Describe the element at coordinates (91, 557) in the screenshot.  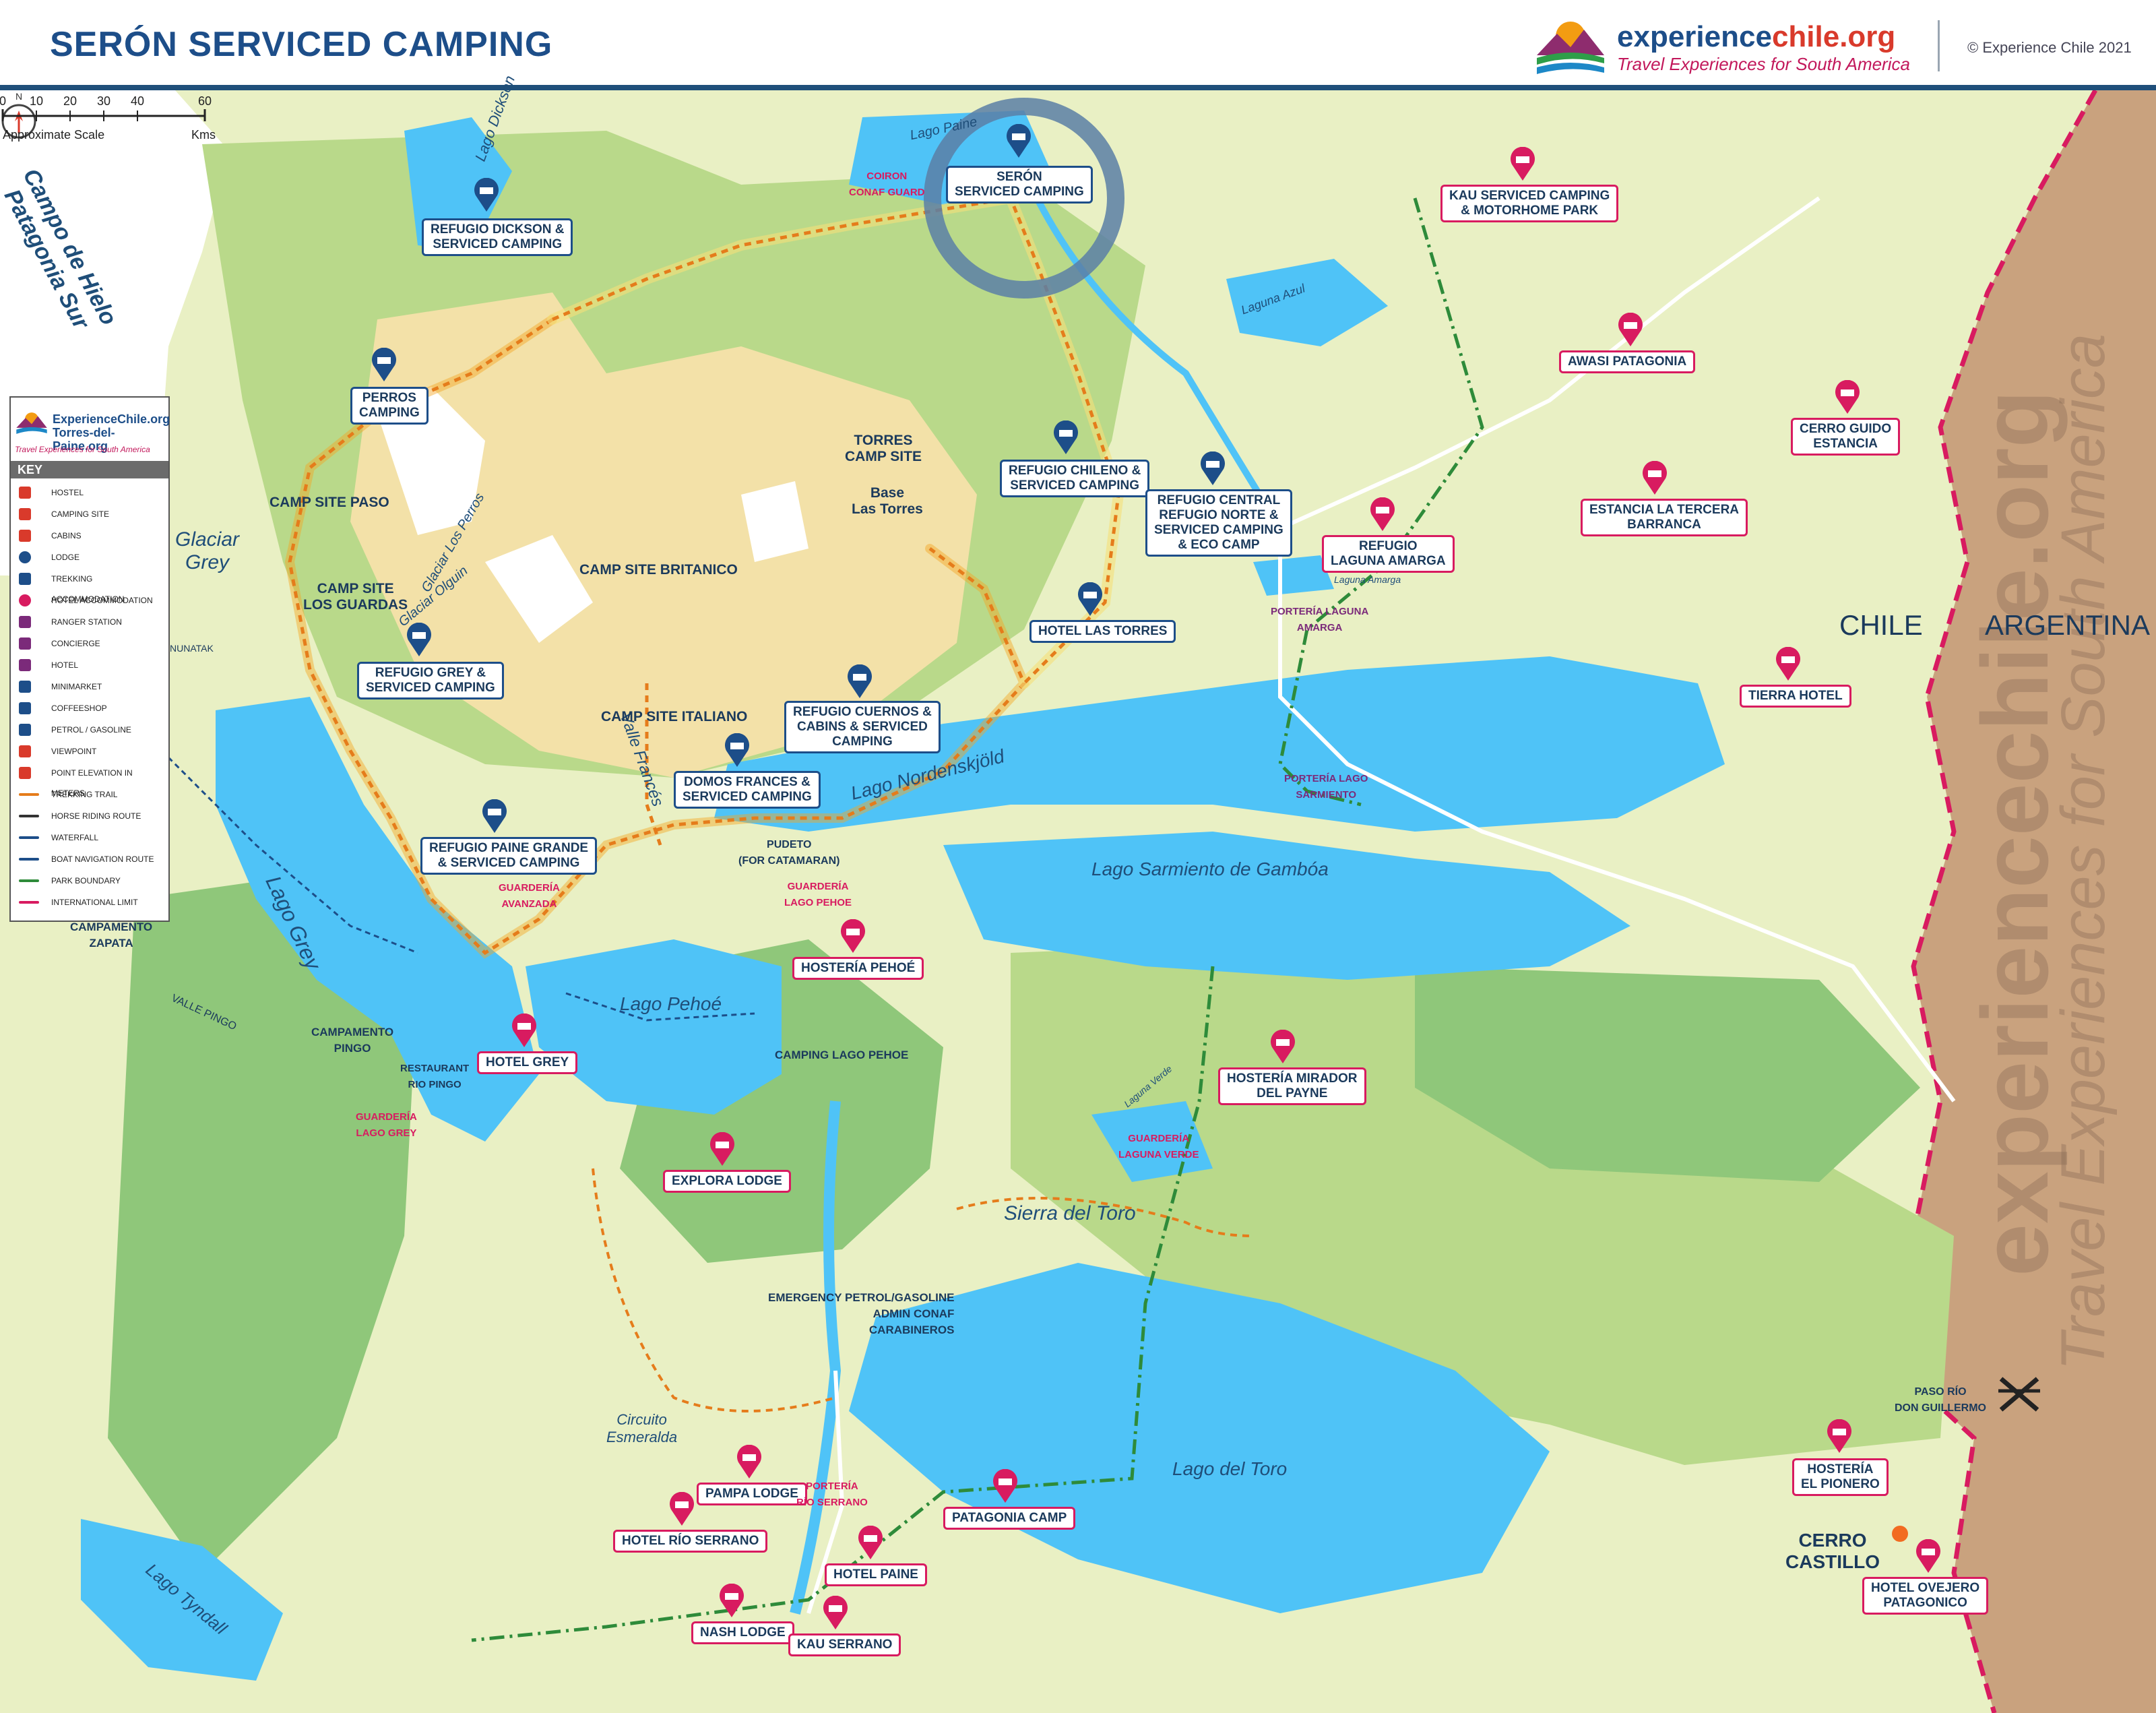
I see `key-item: LODGE` at that location.